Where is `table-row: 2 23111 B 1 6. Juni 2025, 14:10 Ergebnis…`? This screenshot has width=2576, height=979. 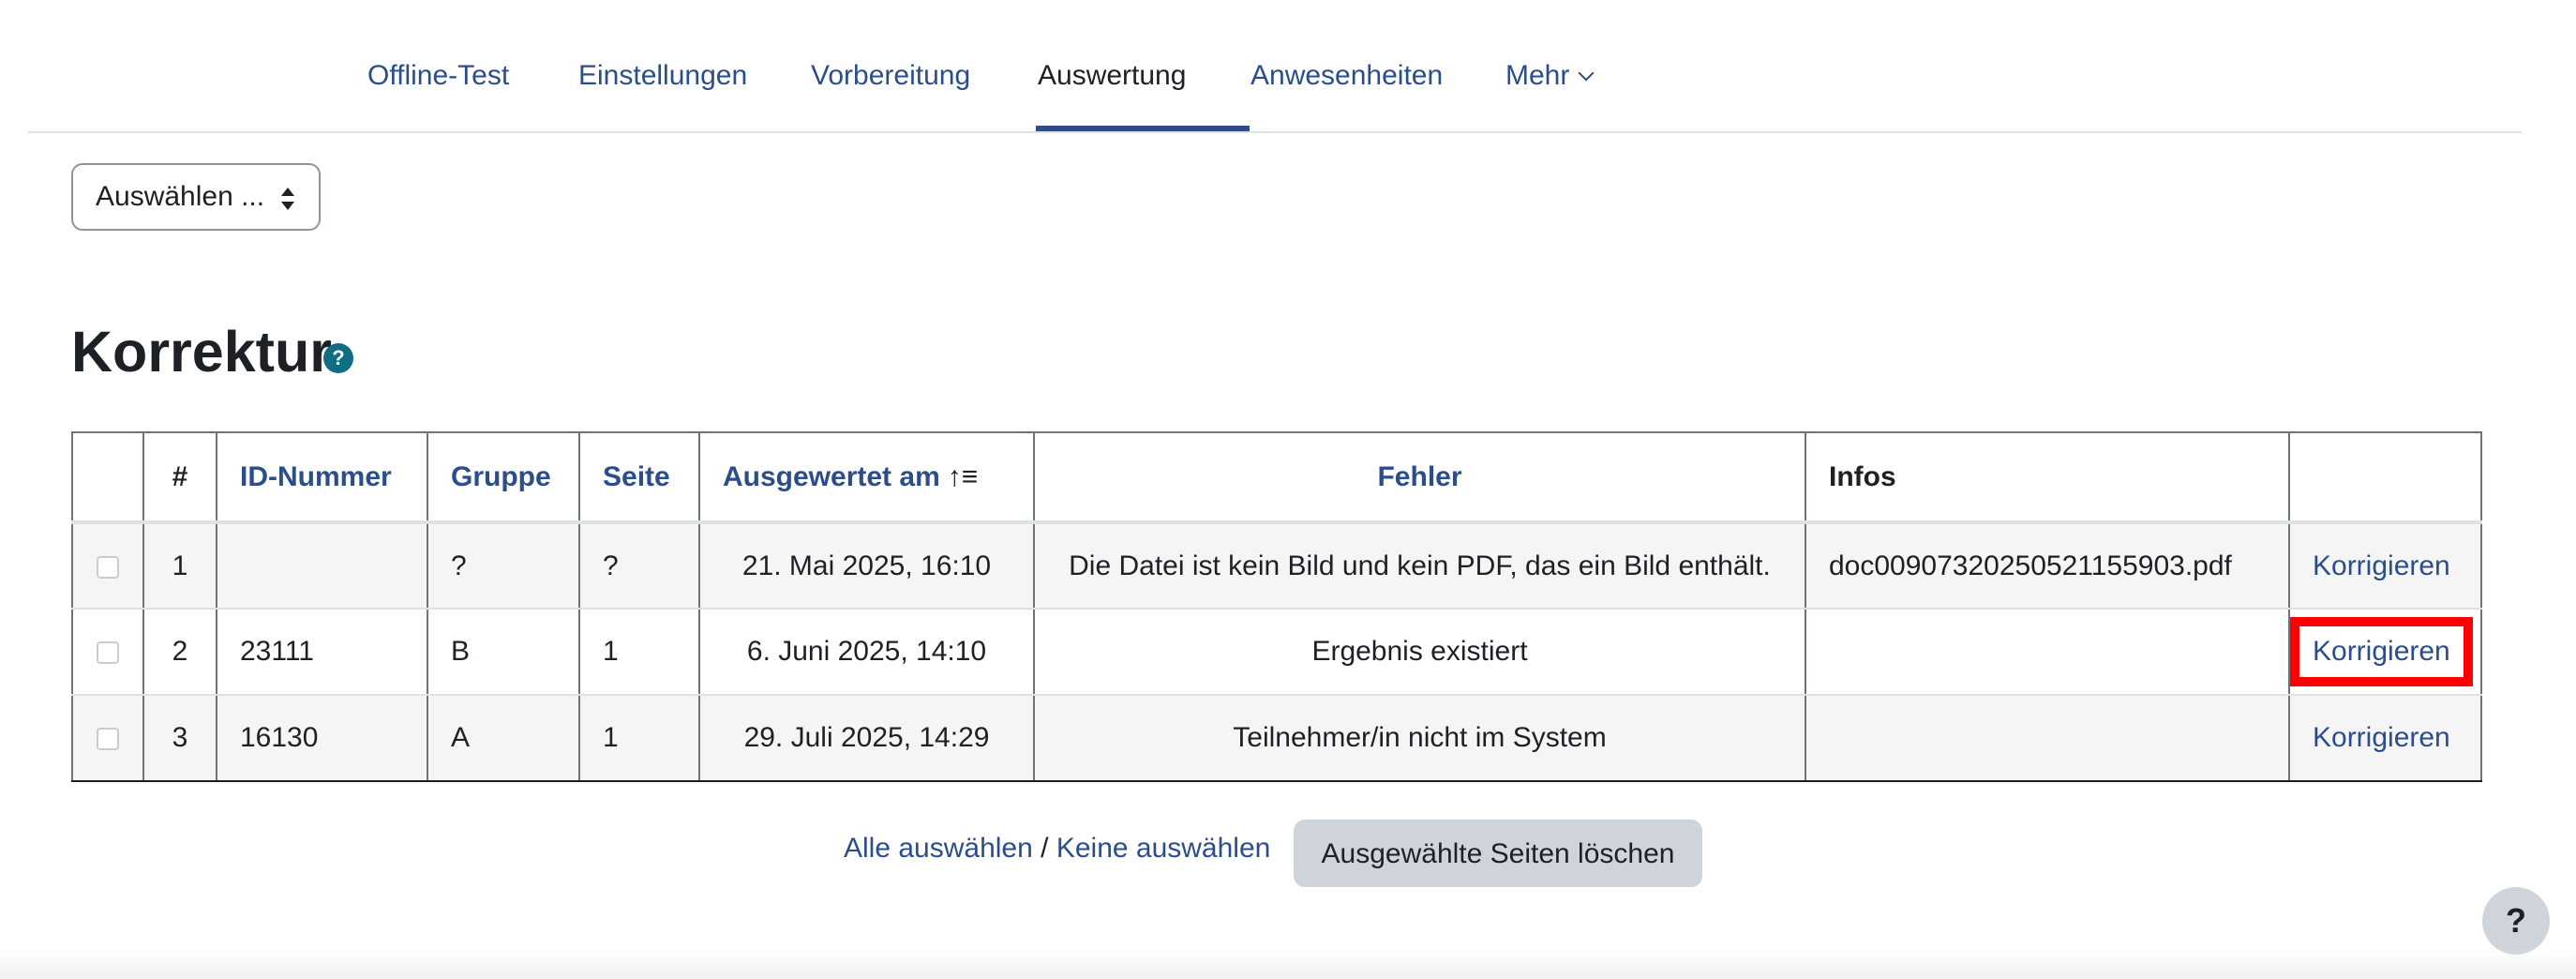 table-row: 2 23111 B 1 6. Juni 2025, 14:10 Ergebnis… is located at coordinates (1276, 652).